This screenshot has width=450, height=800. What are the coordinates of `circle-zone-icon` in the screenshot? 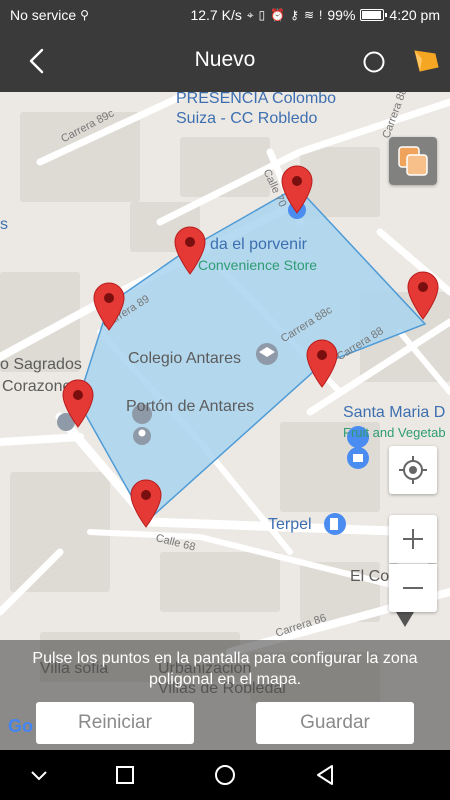 It's located at (374, 62).